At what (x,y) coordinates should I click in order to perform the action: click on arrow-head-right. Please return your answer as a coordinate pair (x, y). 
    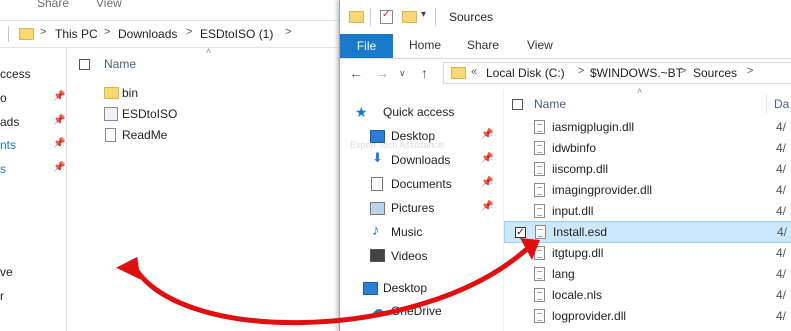
    Looking at the image, I should click on (530, 249).